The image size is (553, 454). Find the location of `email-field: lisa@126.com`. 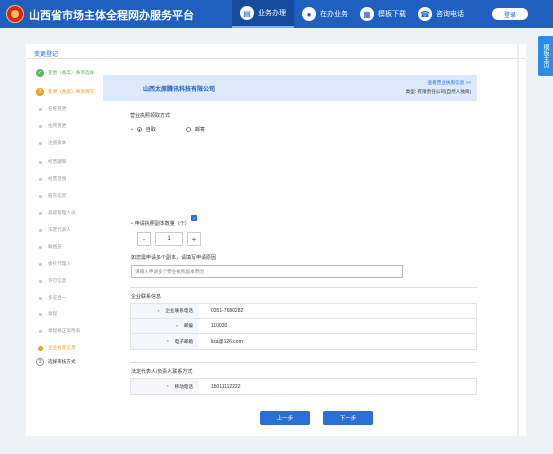

email-field: lisa@126.com is located at coordinates (227, 341).